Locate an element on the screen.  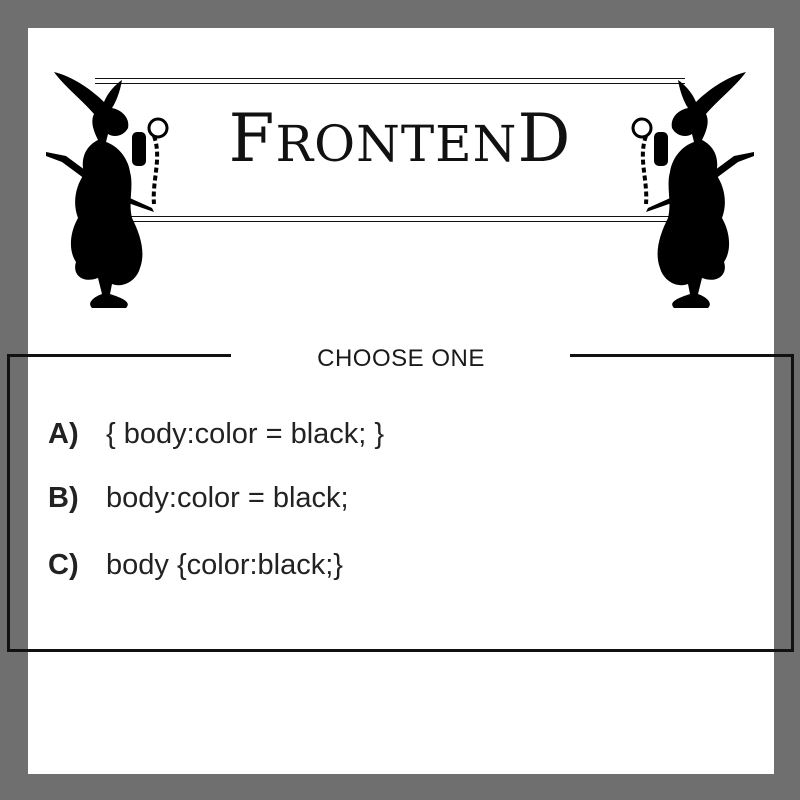
option-letter: A) is located at coordinates (63, 434).